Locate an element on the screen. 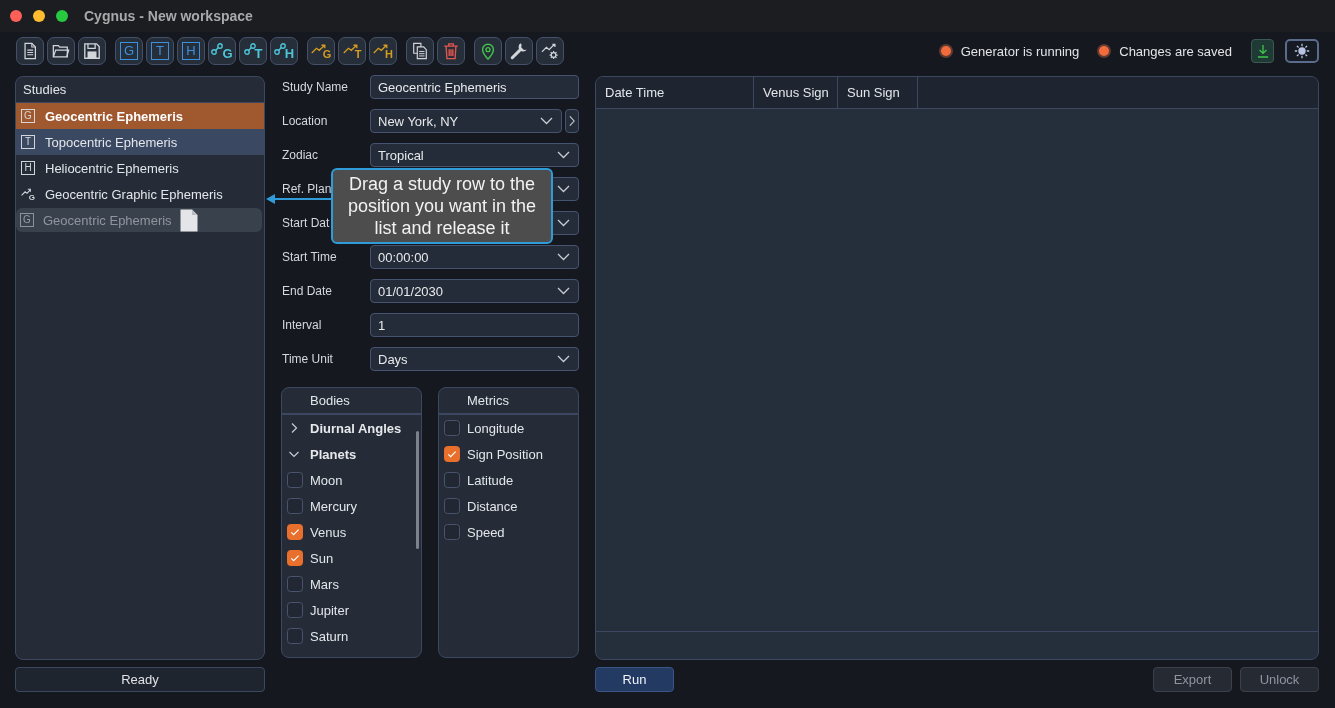 The height and width of the screenshot is (708, 1335). item-label: Sun is located at coordinates (322, 558).